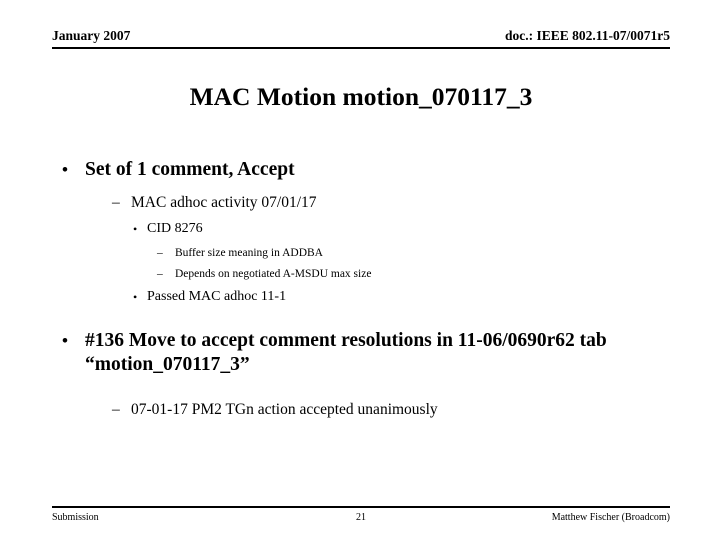 The image size is (720, 540). I want to click on bullet-level4-item: – Buffer size meaning in ADDBA, so click(362, 253).